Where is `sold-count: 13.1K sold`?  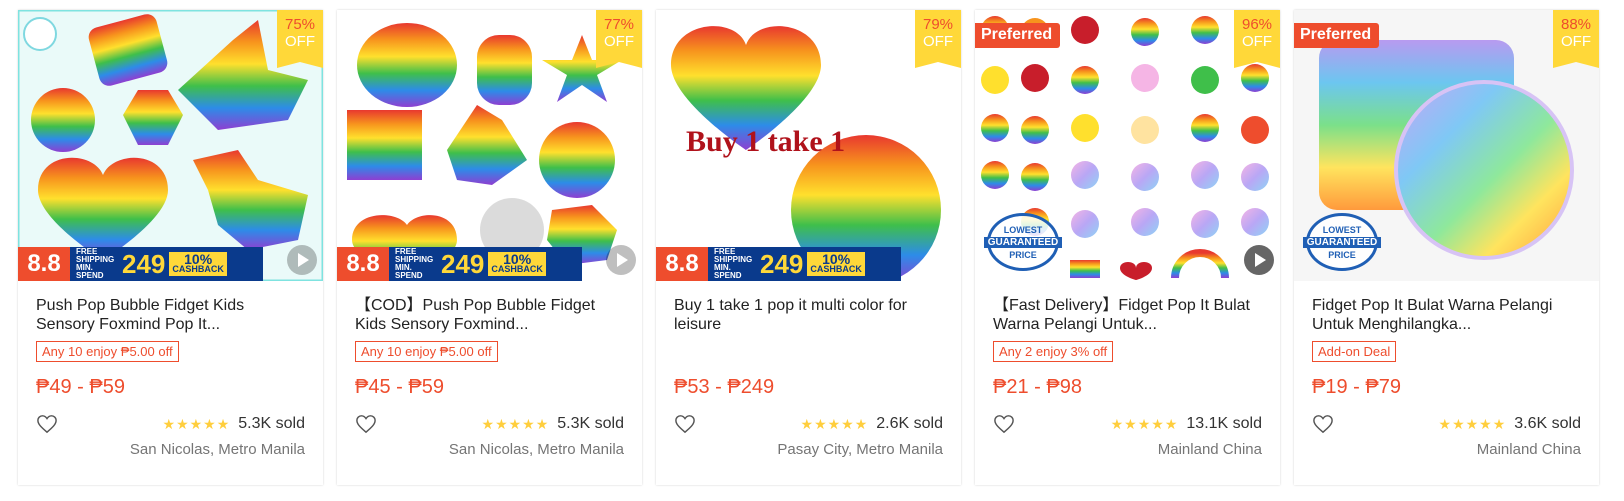
sold-count: 13.1K sold is located at coordinates (1224, 423).